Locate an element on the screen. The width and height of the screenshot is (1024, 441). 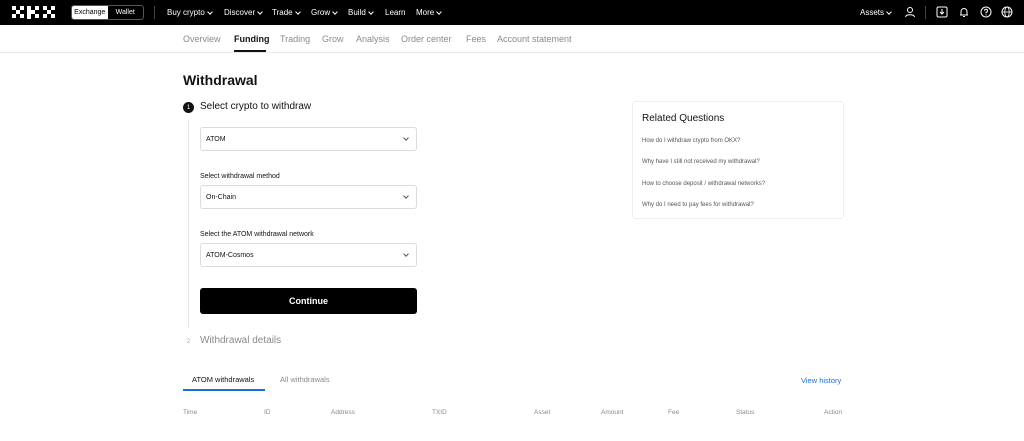
mode-exchange: Exchange is located at coordinates (90, 12).